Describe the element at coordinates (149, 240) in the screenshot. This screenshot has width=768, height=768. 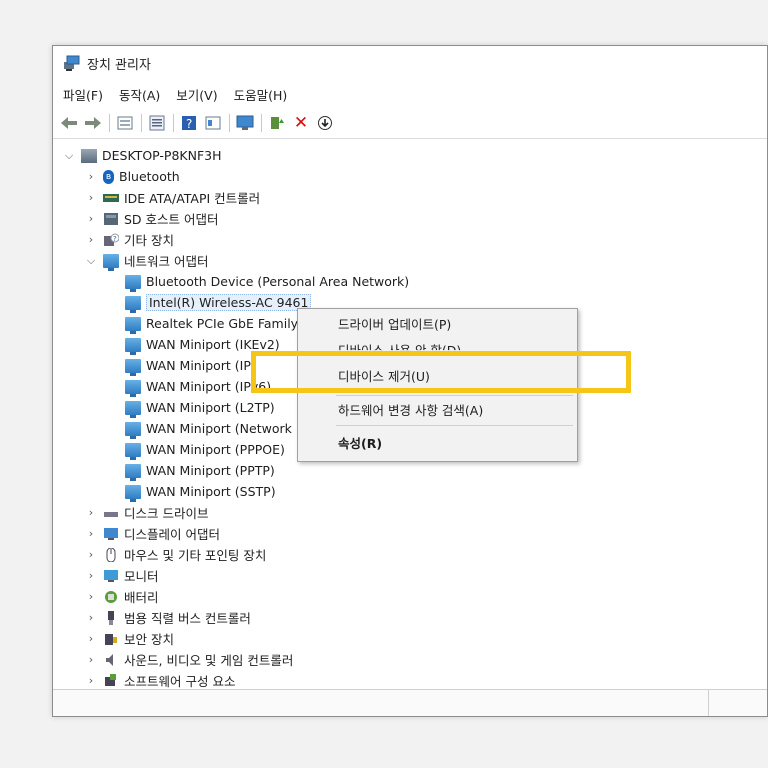
I see `category-label: 기타 장치` at that location.